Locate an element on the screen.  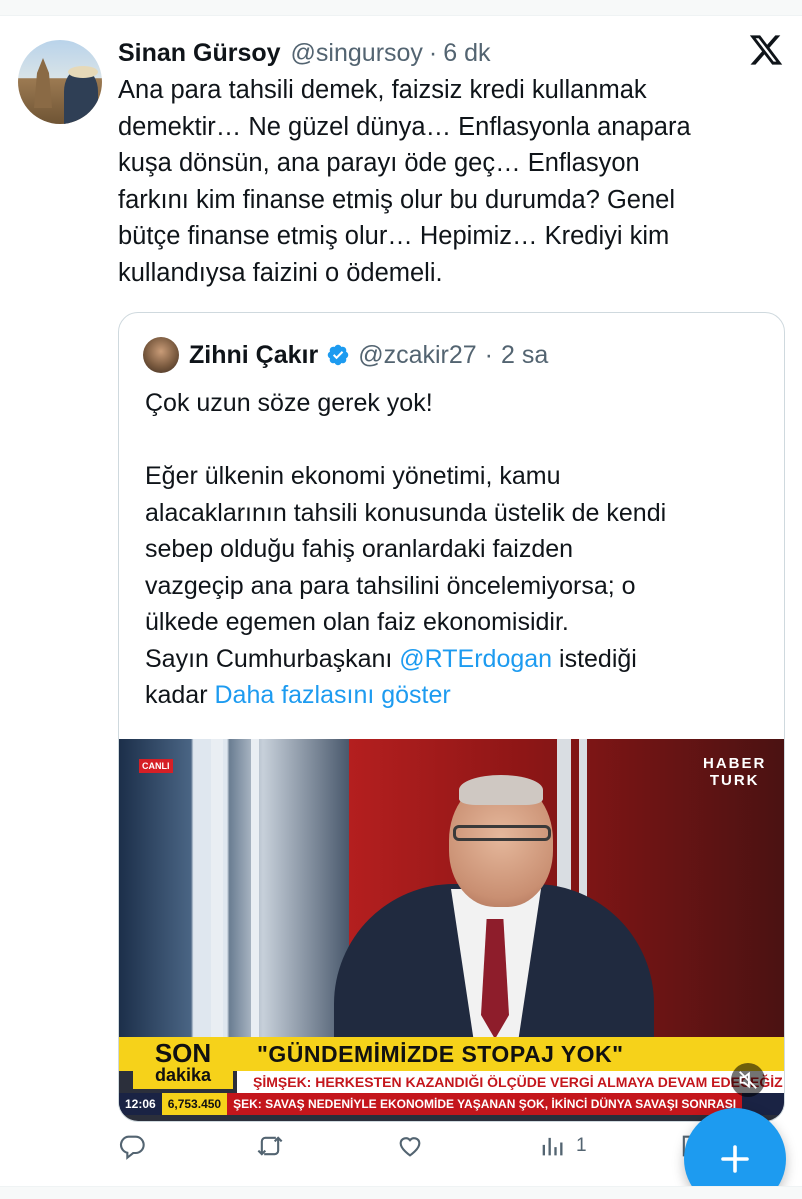
quote-text-line-mention: Sayın Cumhurbaşkanı @RTErdogan istediği is located at coordinates (455, 659).